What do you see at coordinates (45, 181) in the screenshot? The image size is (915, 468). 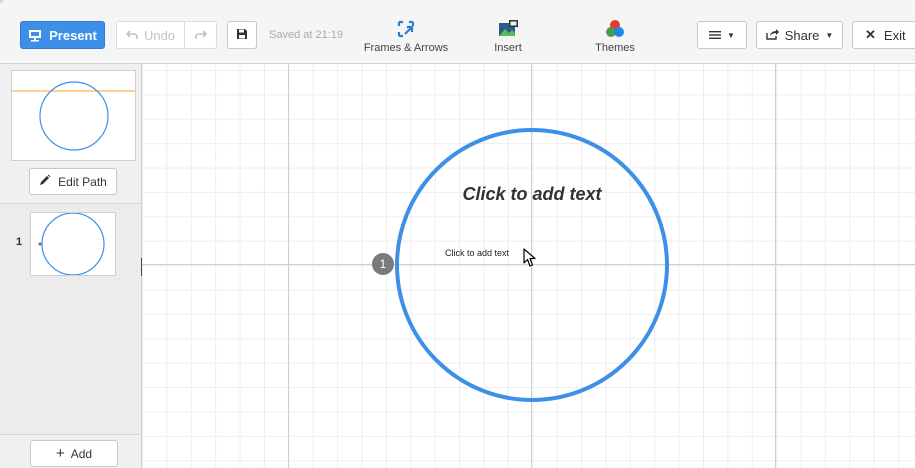 I see `pencil-icon` at bounding box center [45, 181].